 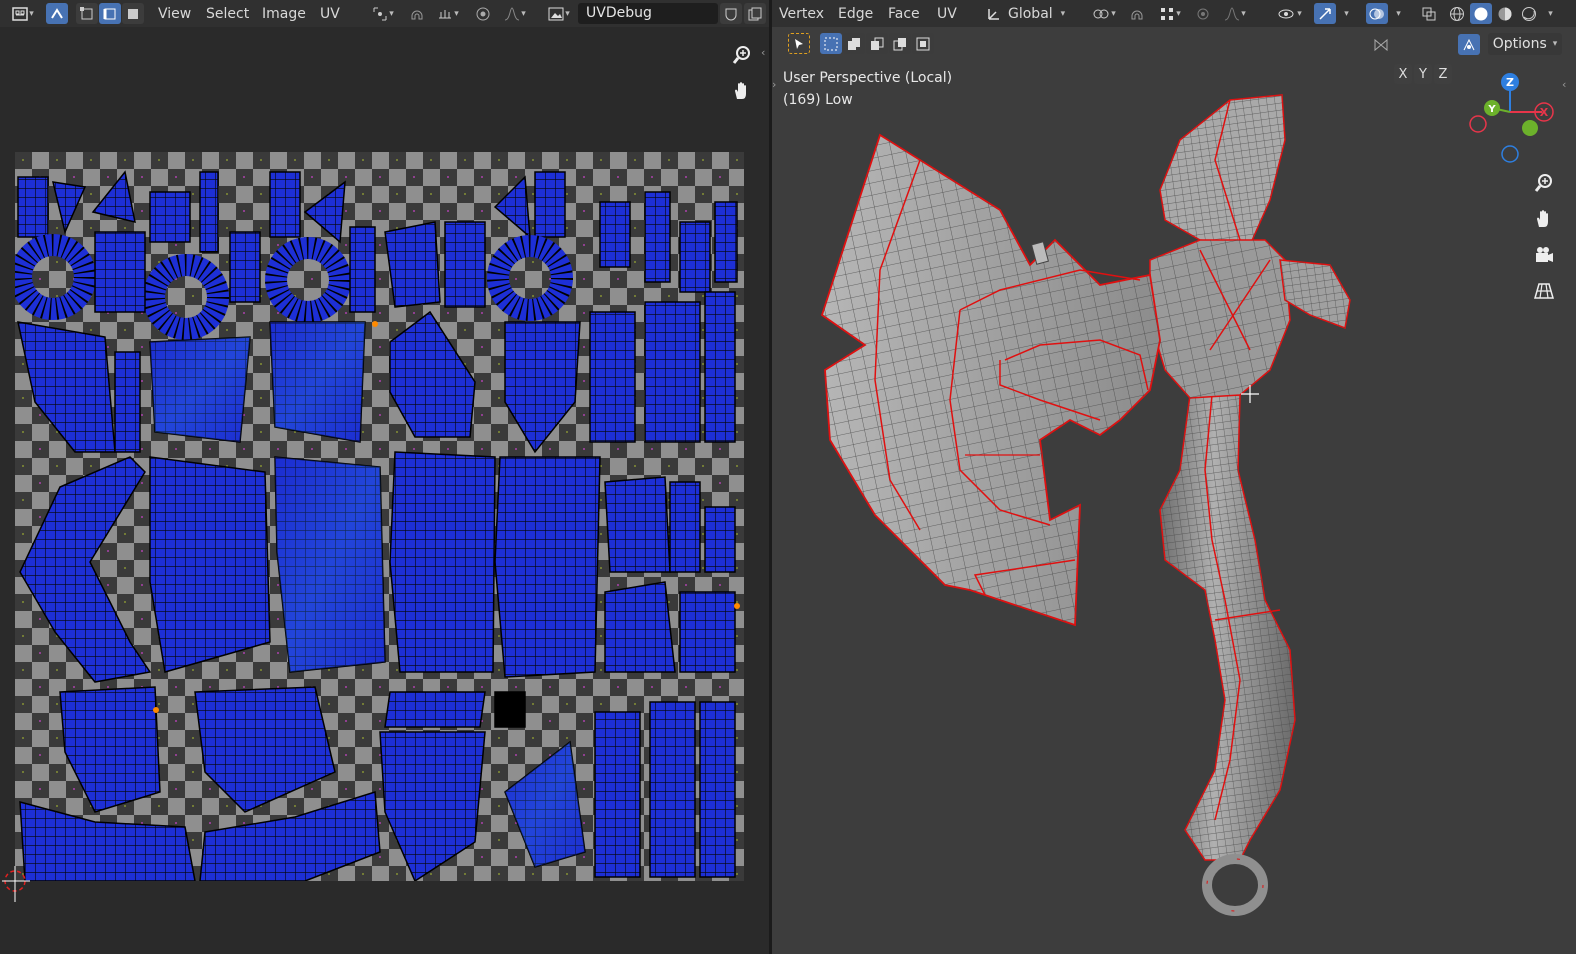 I want to click on select-subtract-button, so click(x=877, y=43).